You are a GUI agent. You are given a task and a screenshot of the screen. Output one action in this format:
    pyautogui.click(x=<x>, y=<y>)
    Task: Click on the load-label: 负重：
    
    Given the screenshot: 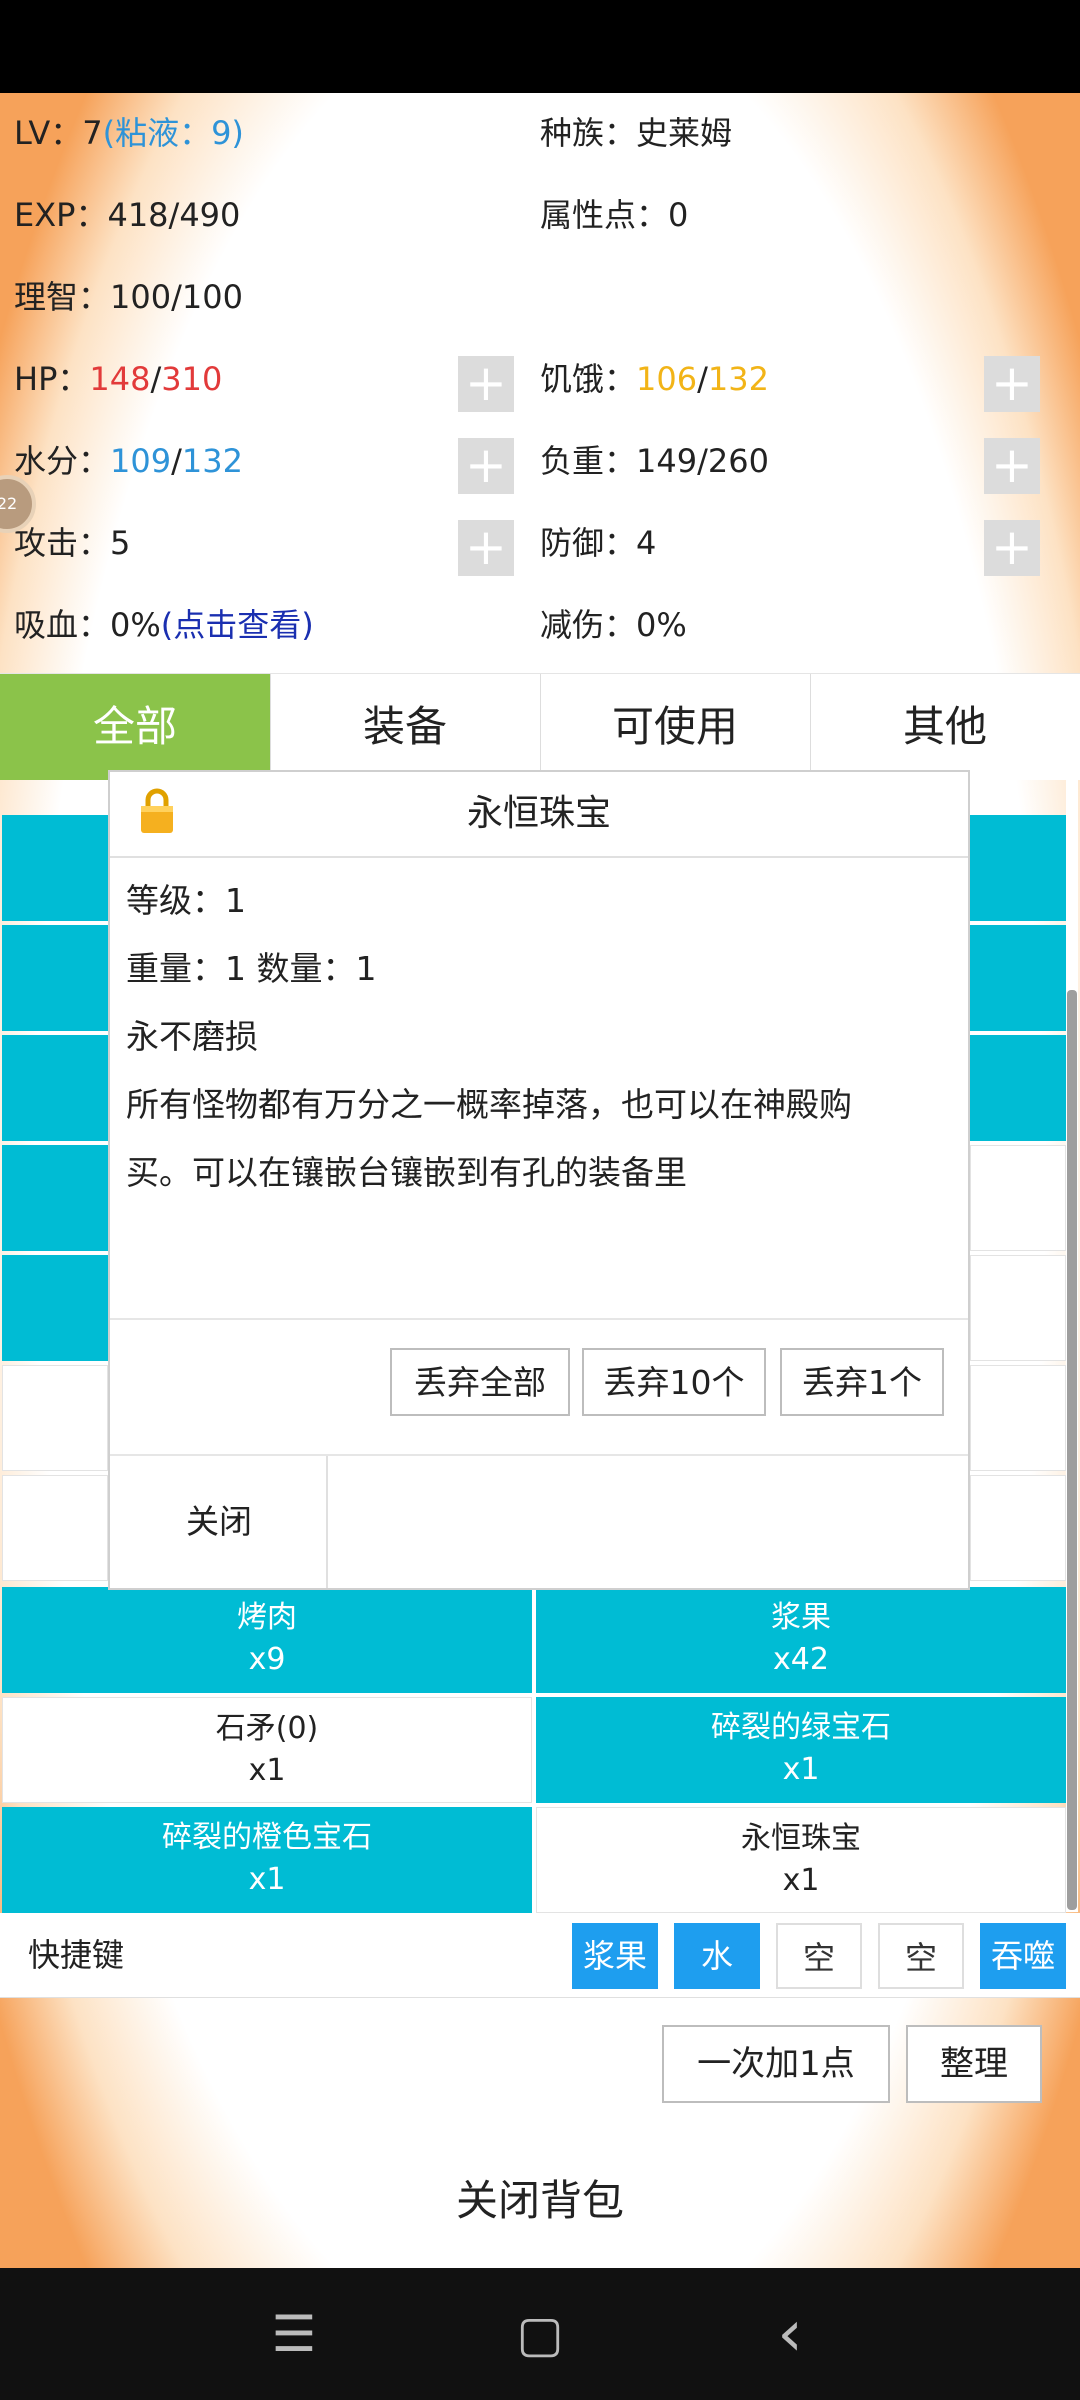 What is the action you would take?
    pyautogui.click(x=588, y=461)
    